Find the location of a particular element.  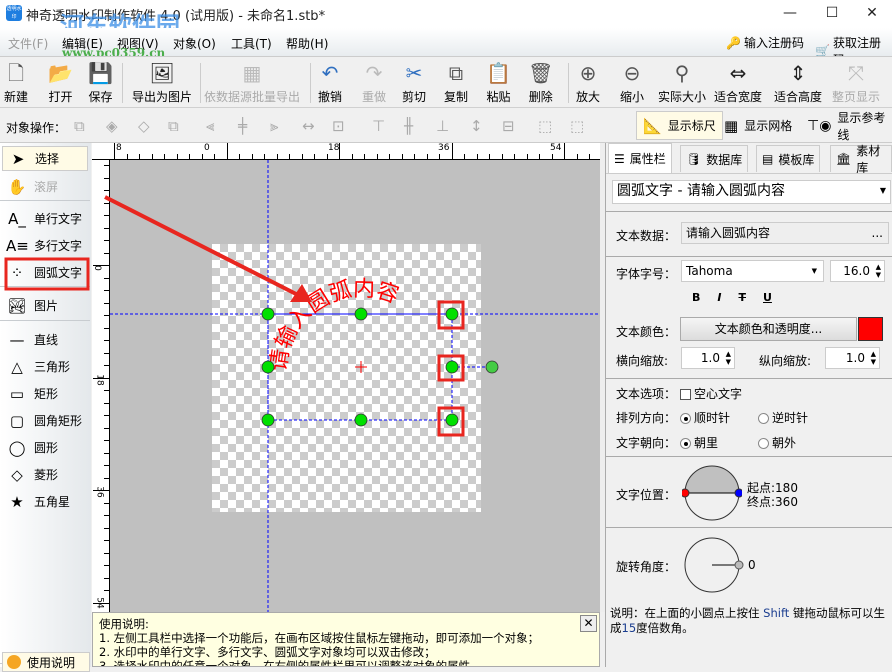

copy-button: ⧉ 复制 is located at coordinates (456, 83).